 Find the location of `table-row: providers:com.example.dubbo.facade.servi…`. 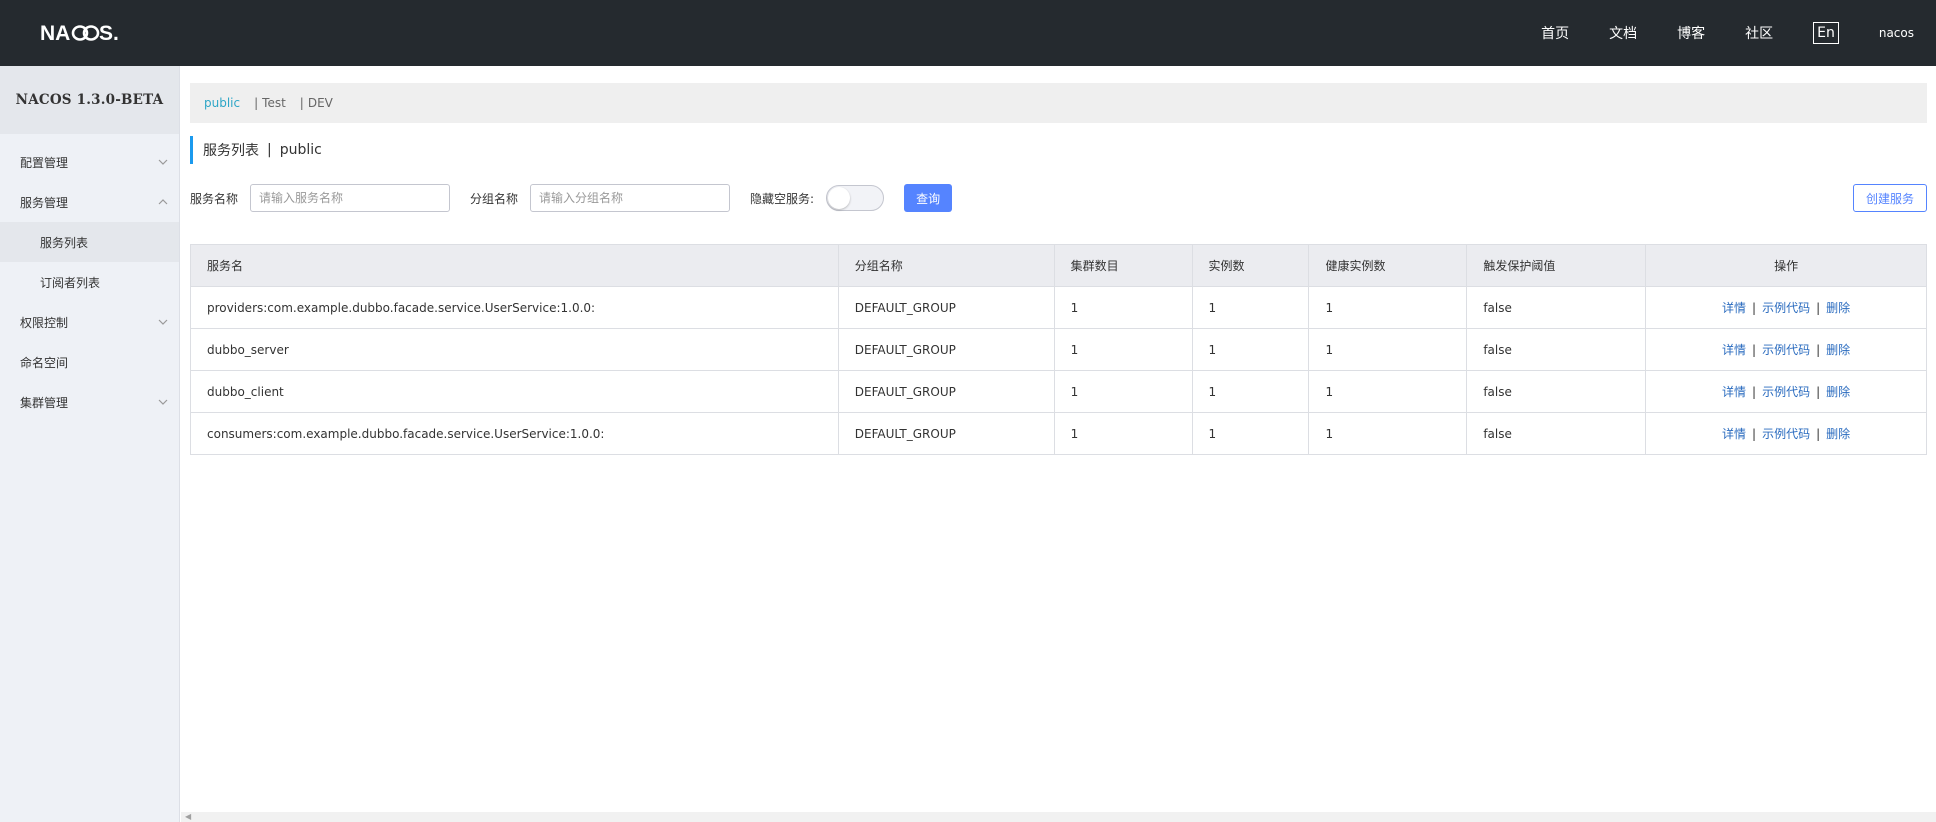

table-row: providers:com.example.dubbo.facade.servi… is located at coordinates (1058, 307).